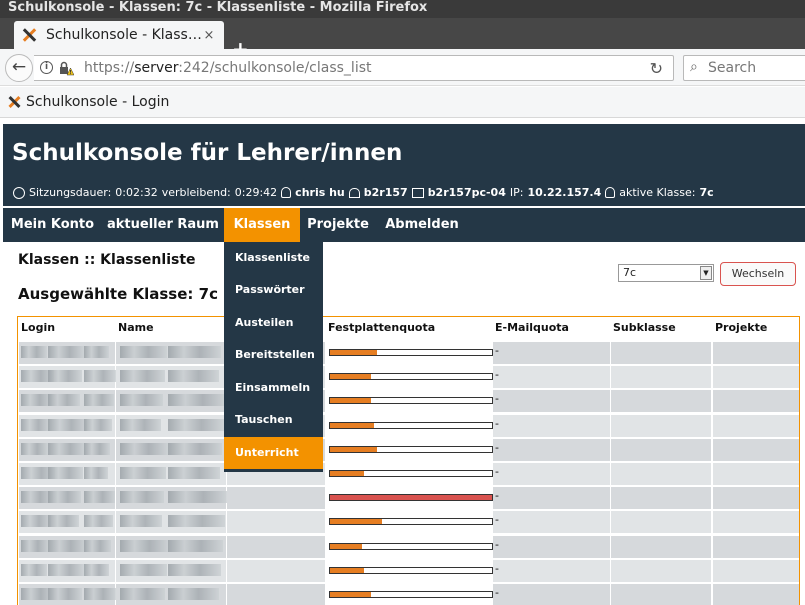 Image resolution: width=805 pixels, height=605 pixels. I want to click on computer-icon, so click(417, 192).